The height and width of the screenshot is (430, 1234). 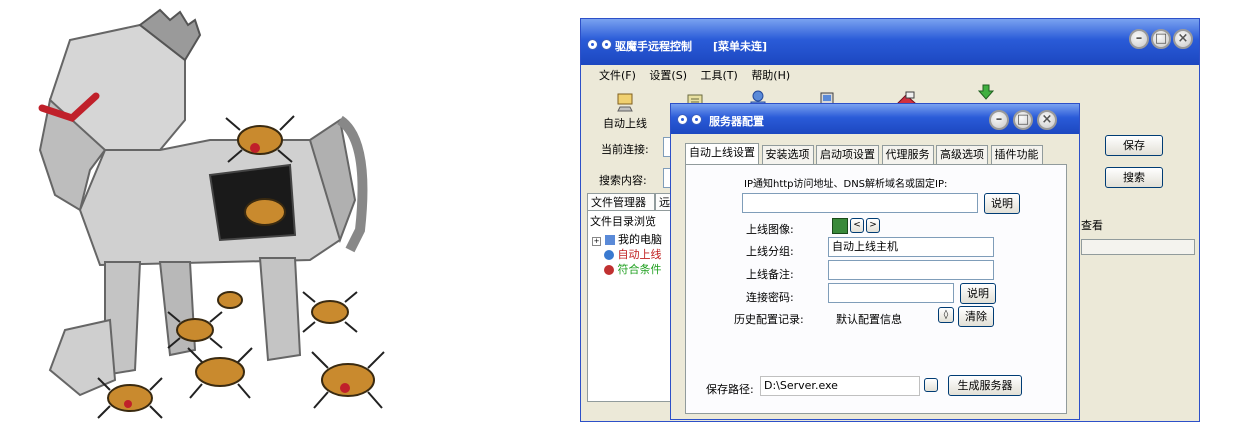 What do you see at coordinates (623, 221) in the screenshot?
I see `tree-header: 文件目录浏览` at bounding box center [623, 221].